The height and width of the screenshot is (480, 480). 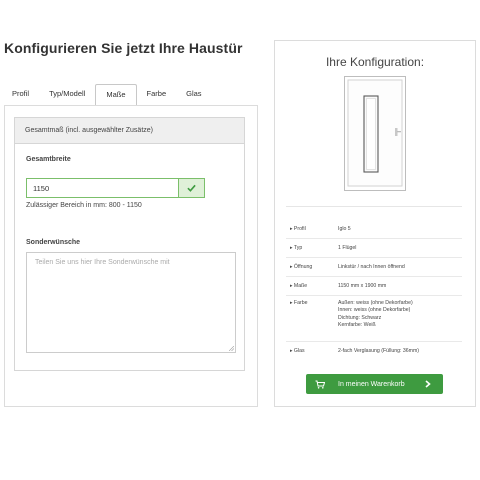 I want to click on add-to-cart-label: In meinen Warenkorb, so click(x=371, y=384).